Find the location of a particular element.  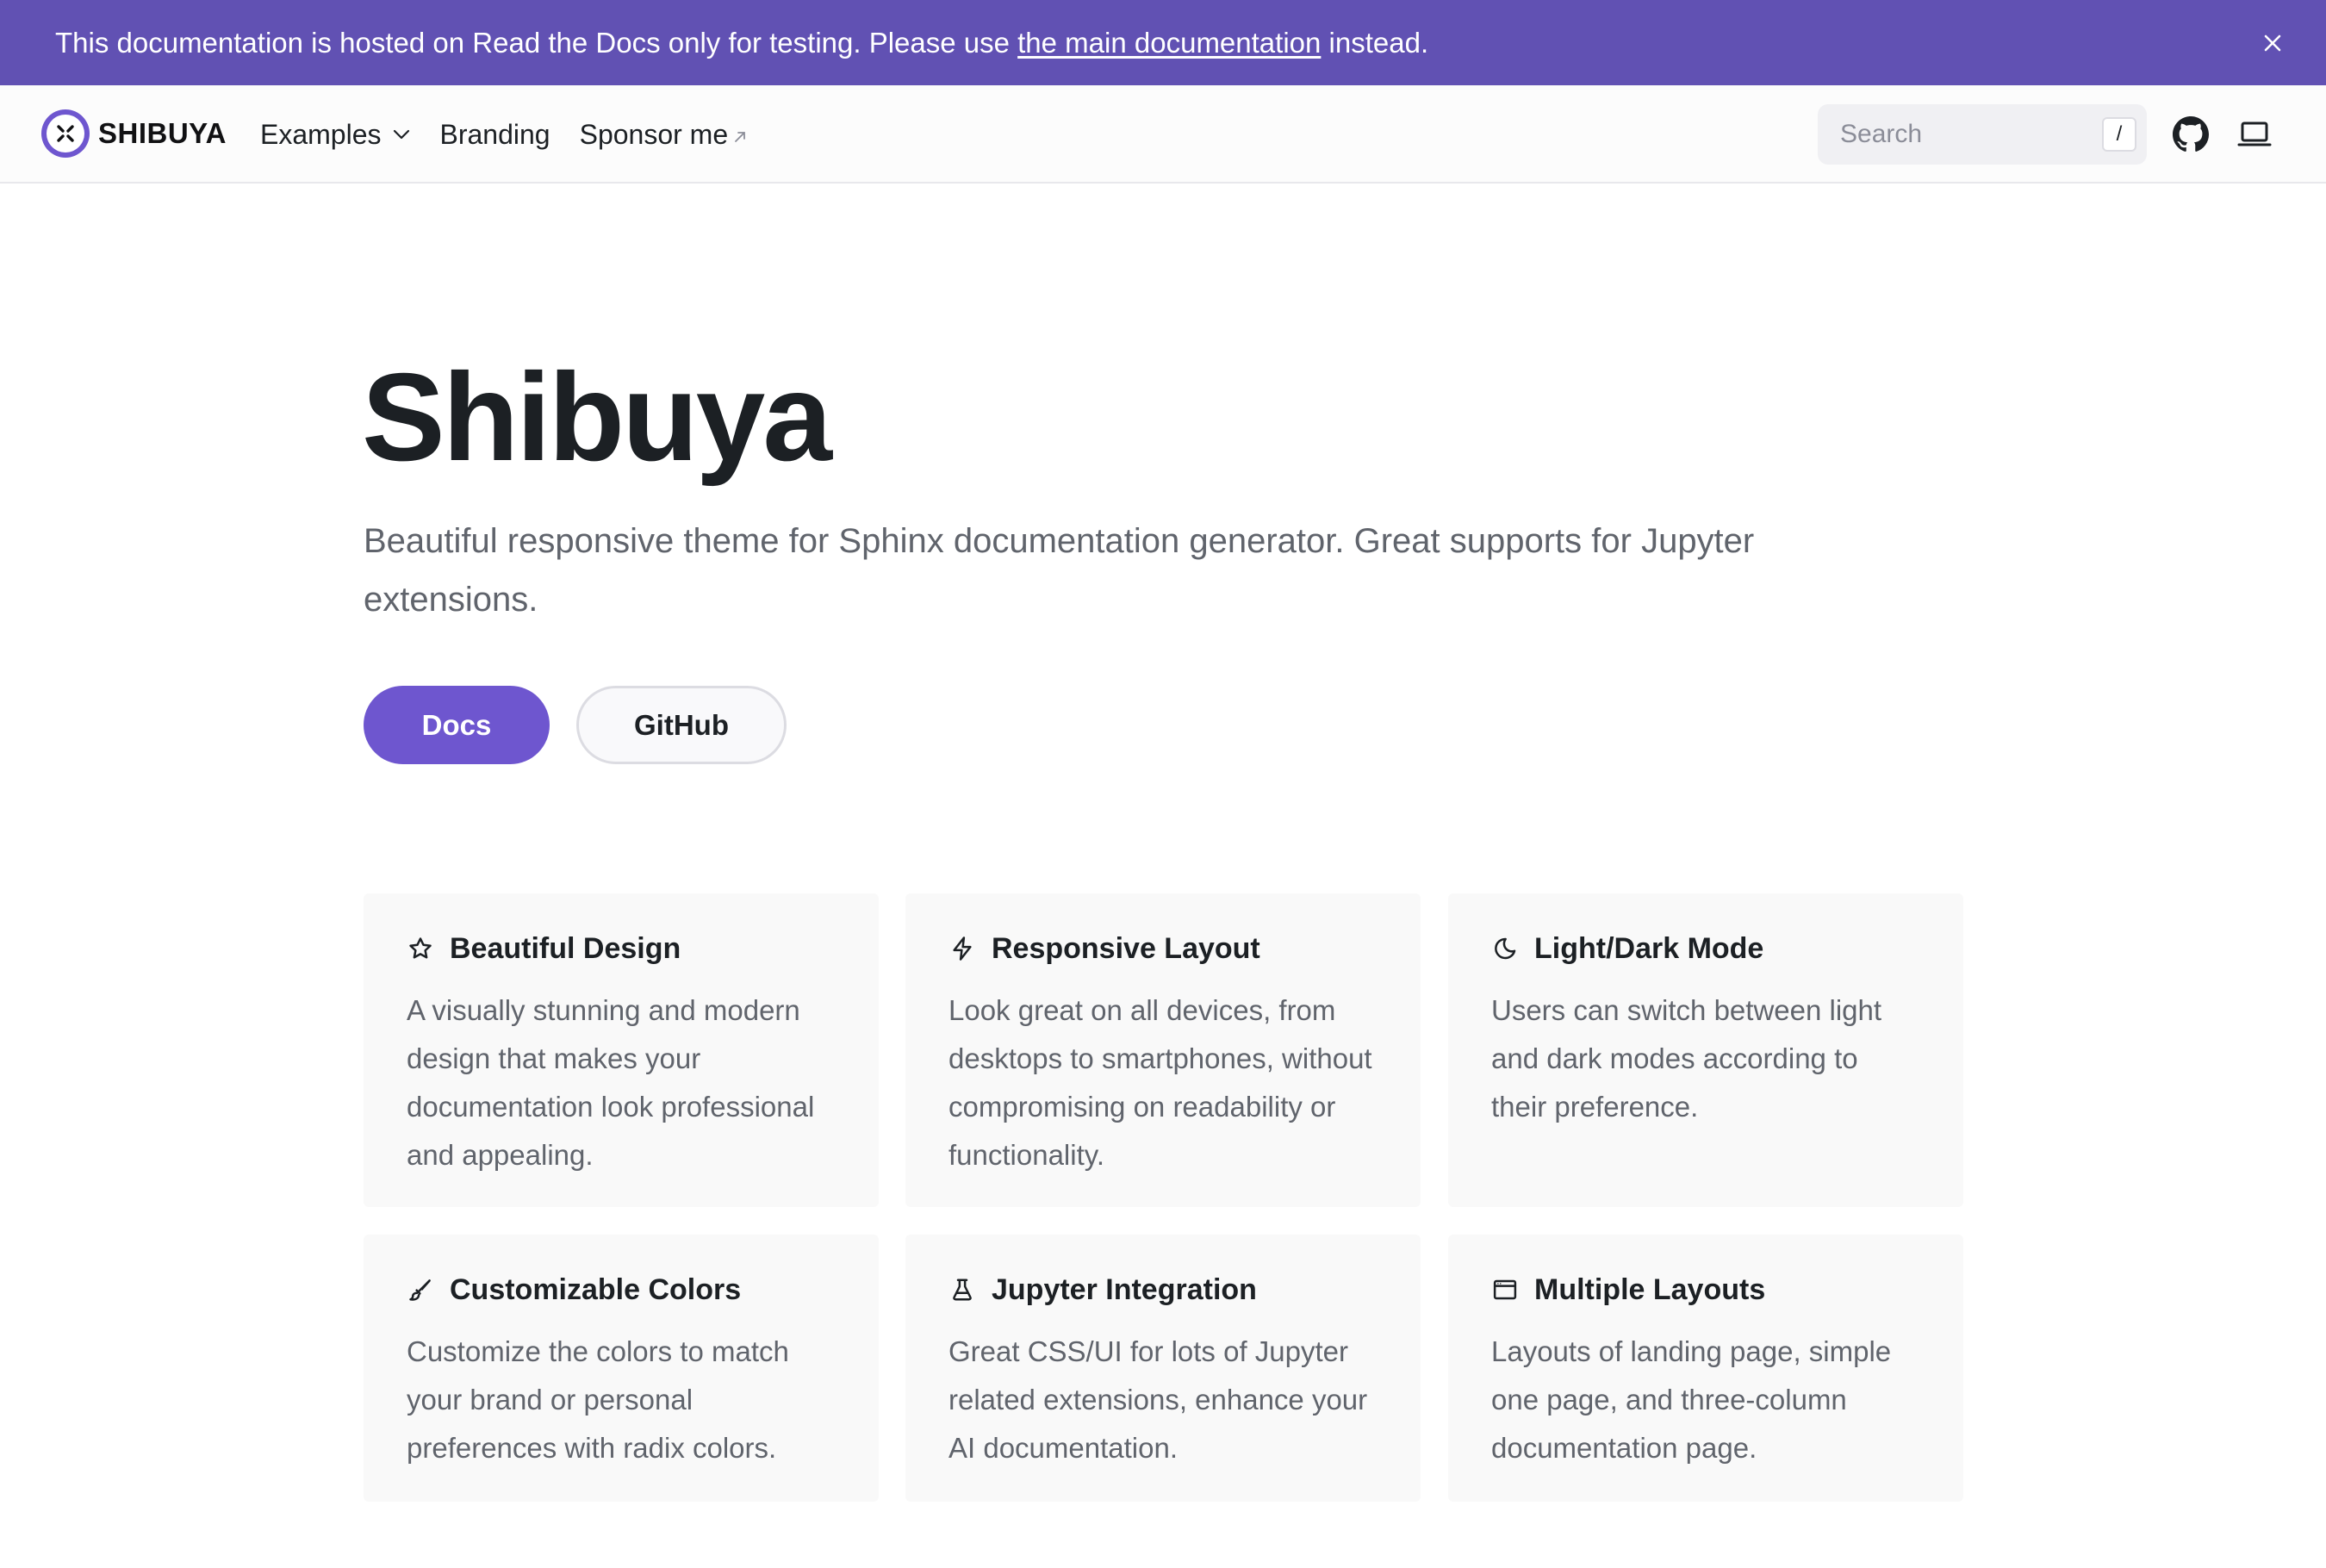

search-box: / is located at coordinates (1982, 135).